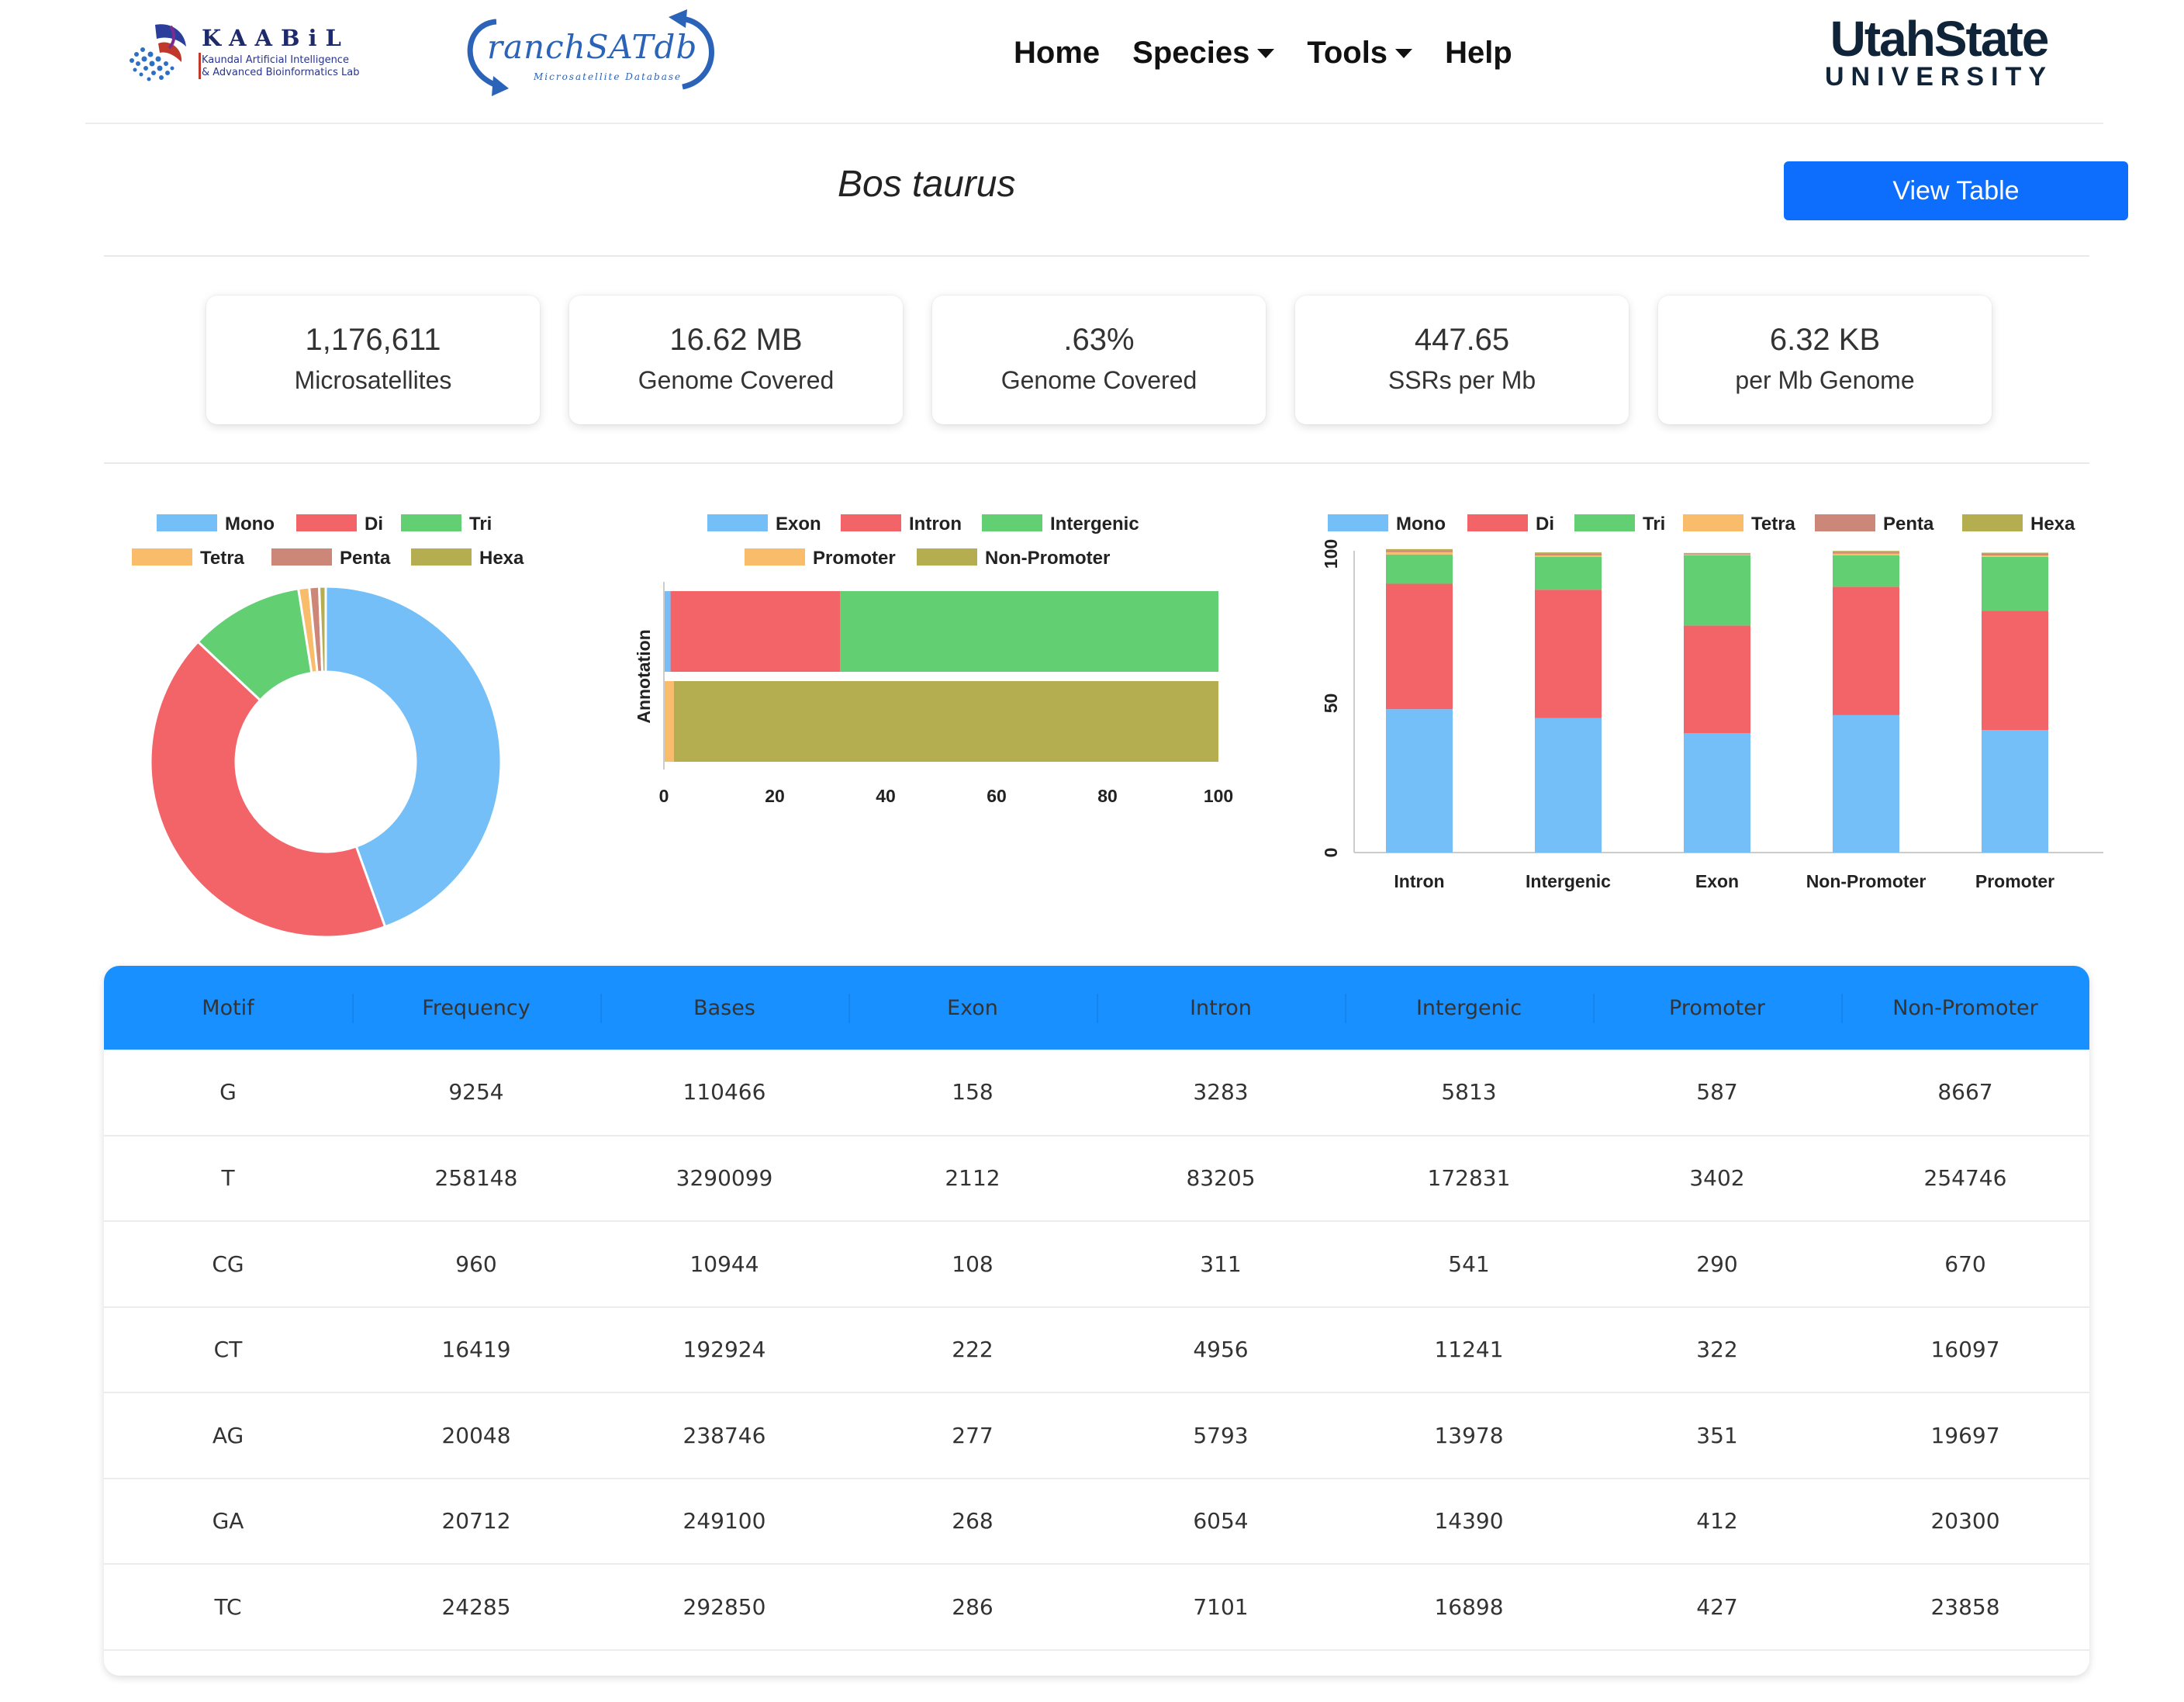 The height and width of the screenshot is (1702, 2184). Describe the element at coordinates (476, 1008) in the screenshot. I see `column-header-frequency: Frequency` at that location.